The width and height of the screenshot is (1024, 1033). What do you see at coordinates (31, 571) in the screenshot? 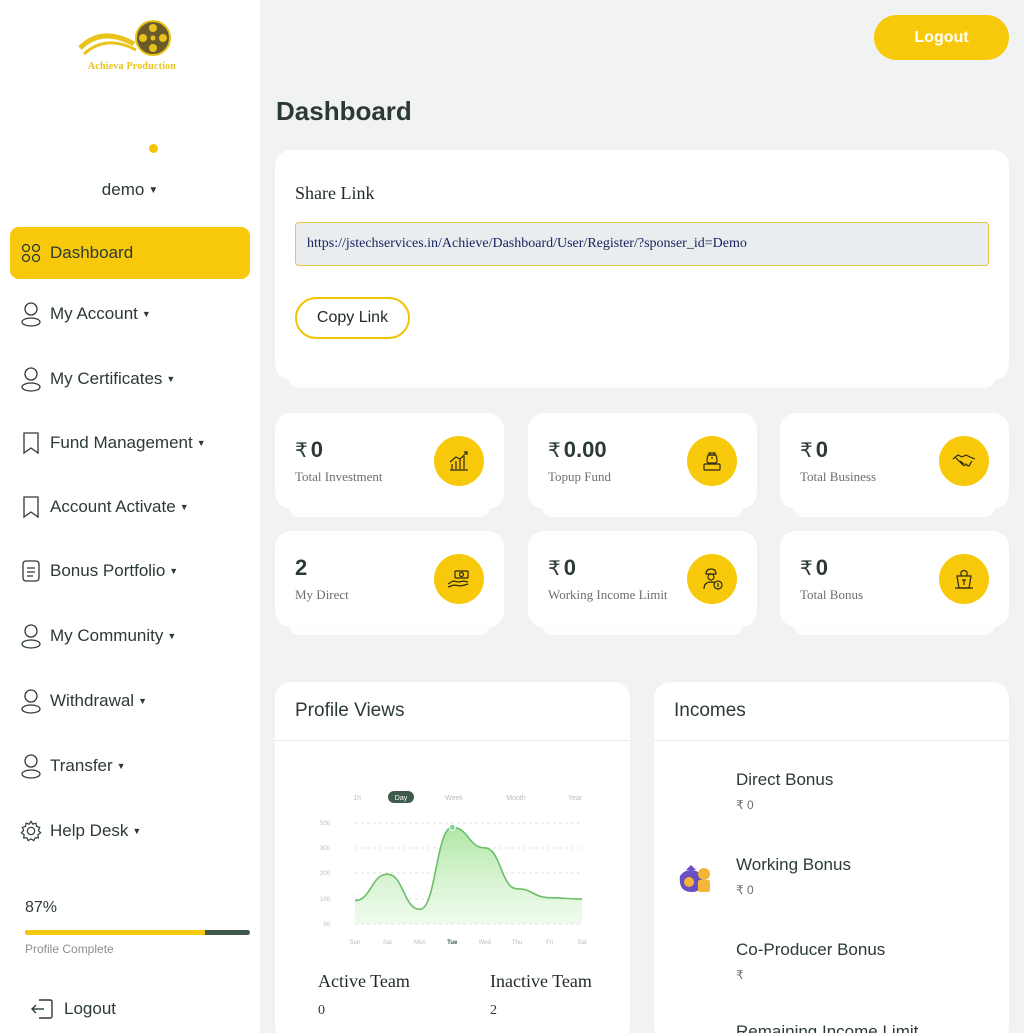
I see `document-icon` at bounding box center [31, 571].